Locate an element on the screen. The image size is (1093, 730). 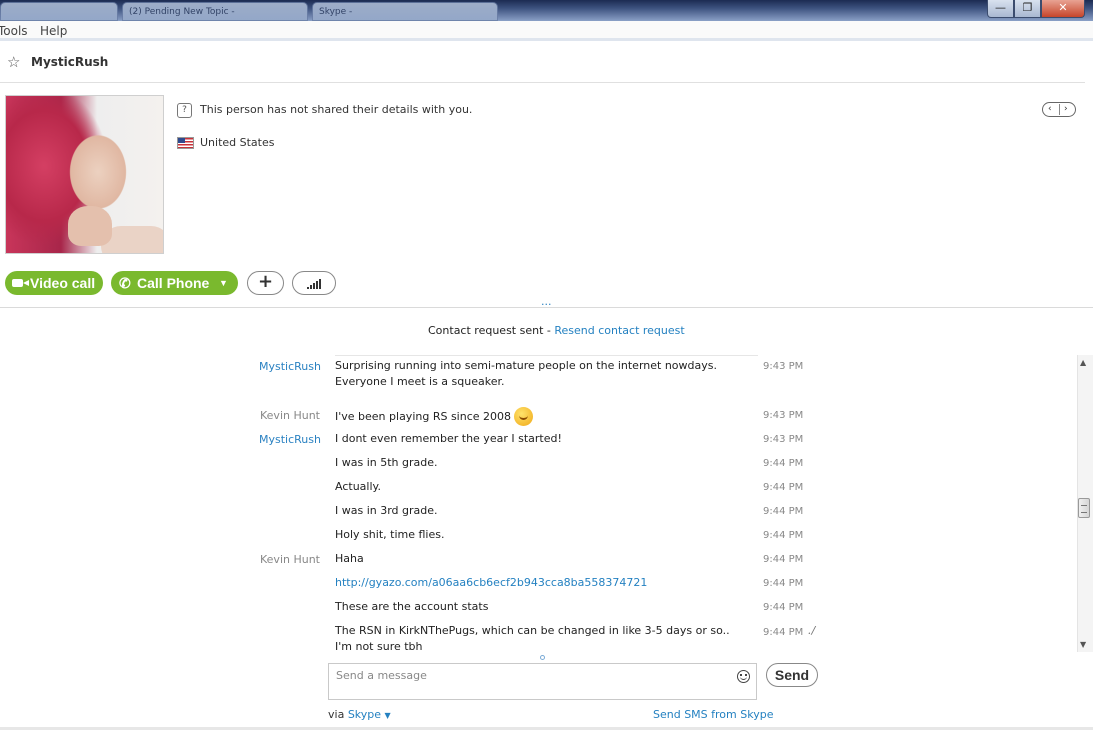
toolbar-divider is located at coordinates (546, 39).